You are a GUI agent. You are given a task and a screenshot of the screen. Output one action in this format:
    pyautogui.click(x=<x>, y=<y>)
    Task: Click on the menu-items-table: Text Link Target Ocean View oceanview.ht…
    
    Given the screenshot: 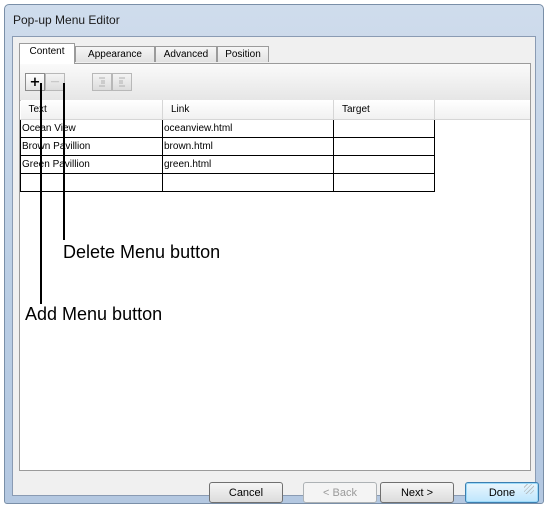 What is the action you would take?
    pyautogui.click(x=227, y=146)
    